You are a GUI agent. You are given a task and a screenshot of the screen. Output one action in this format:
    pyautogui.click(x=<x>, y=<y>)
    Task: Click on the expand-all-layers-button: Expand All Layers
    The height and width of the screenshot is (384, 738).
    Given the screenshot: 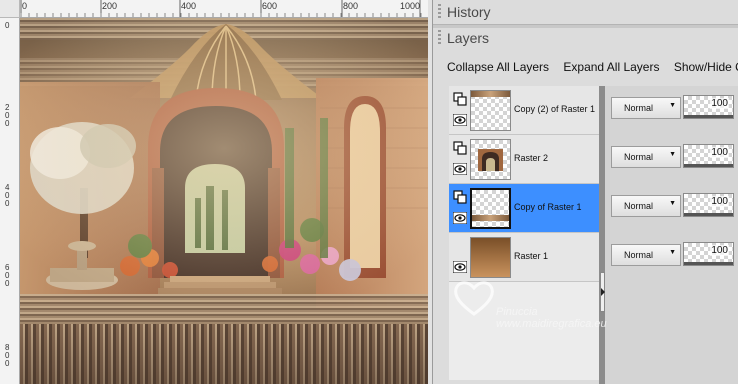 What is the action you would take?
    pyautogui.click(x=611, y=67)
    